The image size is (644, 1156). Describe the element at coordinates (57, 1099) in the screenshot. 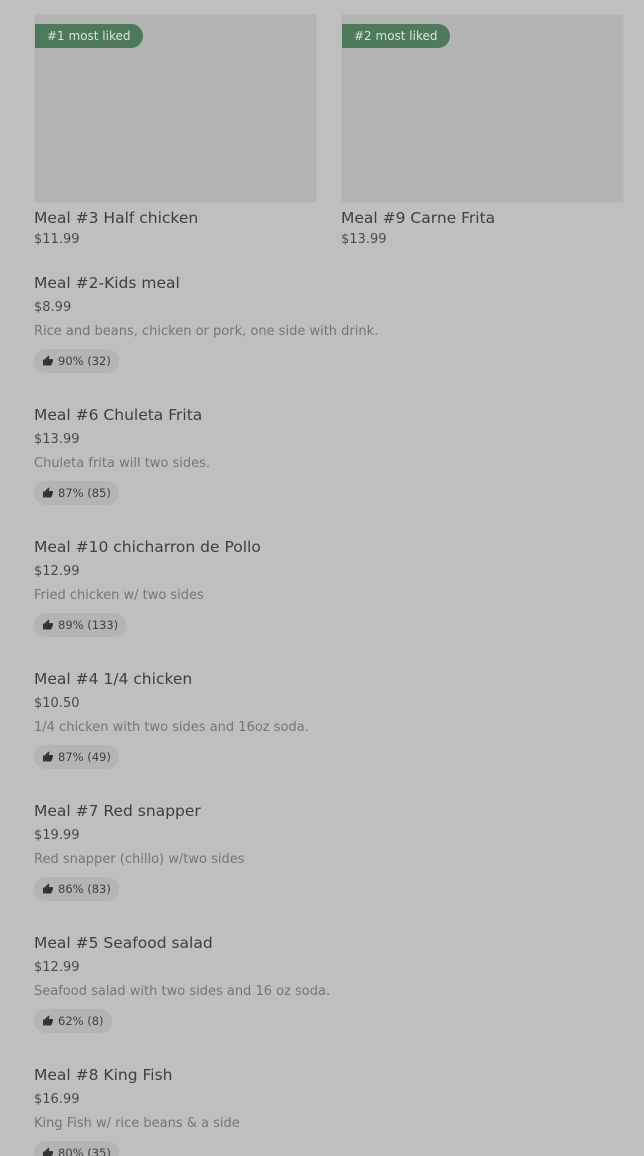

I see `item-price: $16.99` at that location.